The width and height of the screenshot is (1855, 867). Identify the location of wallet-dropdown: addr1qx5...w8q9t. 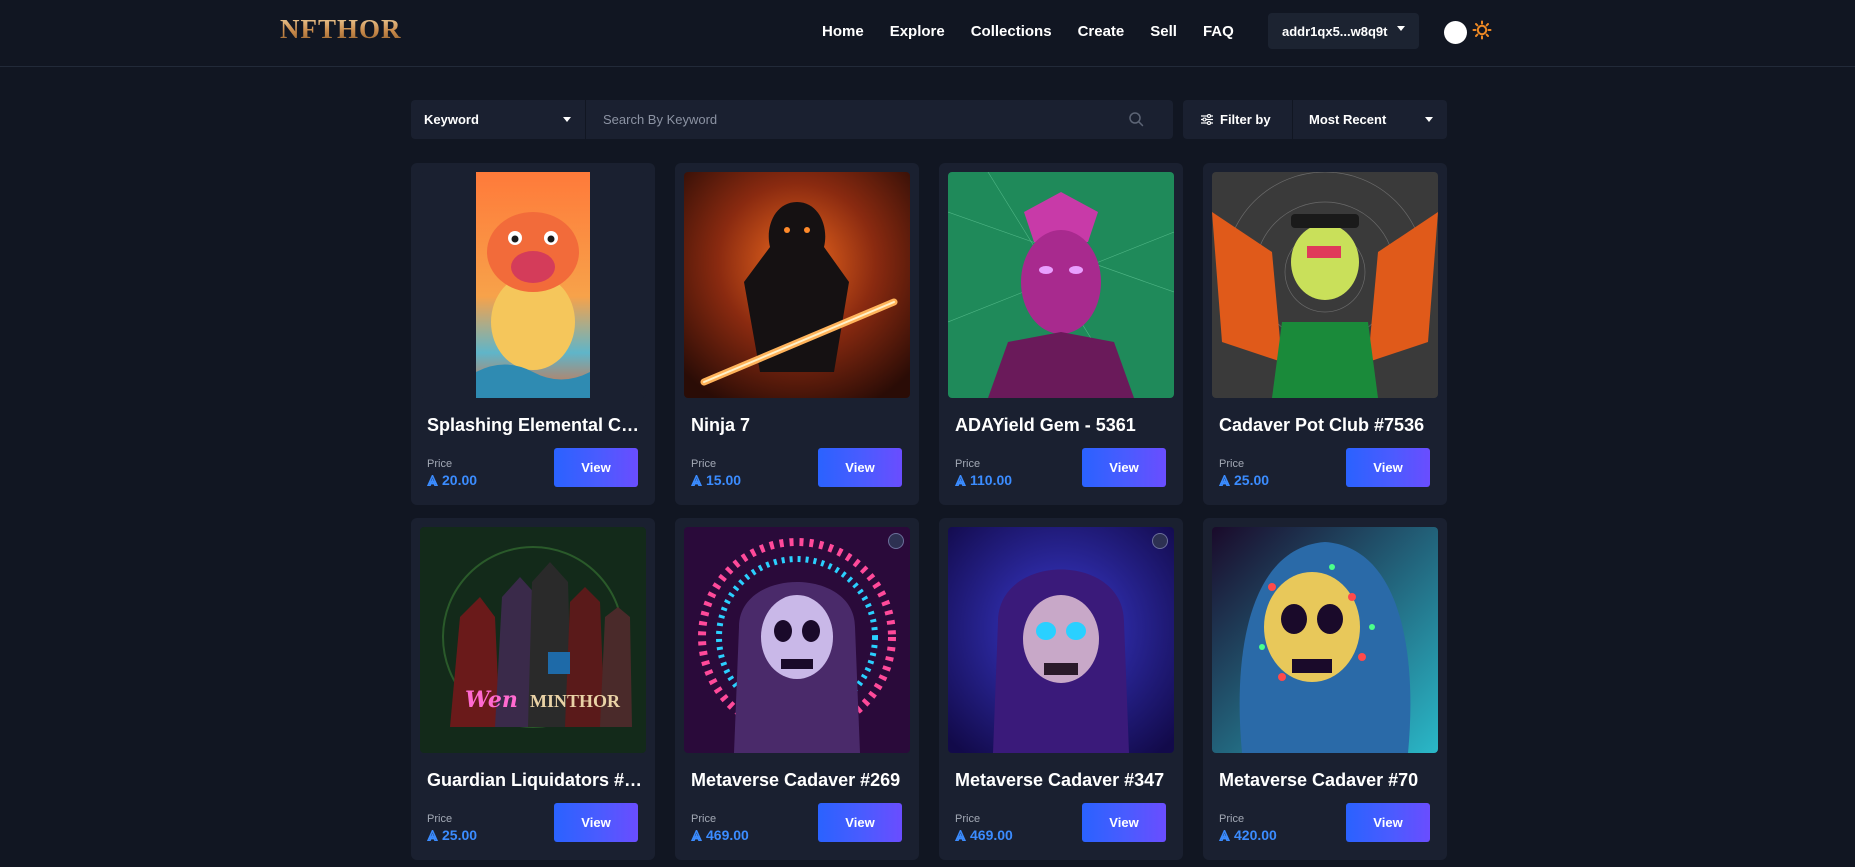
(1343, 31).